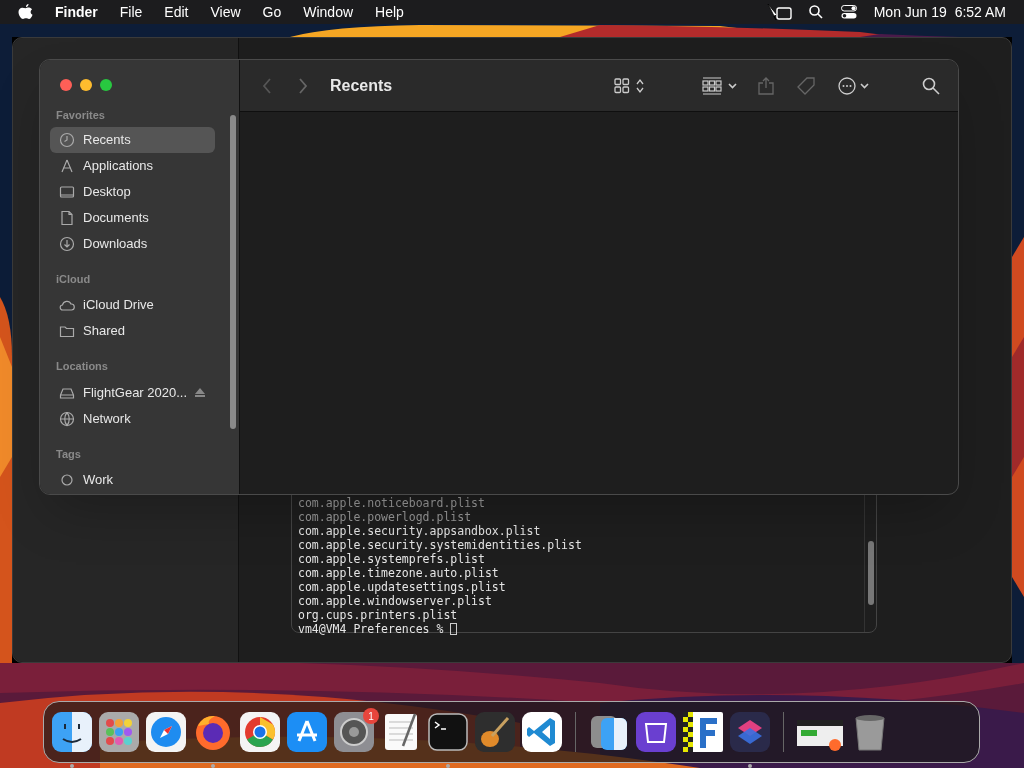 This screenshot has width=1024, height=768. Describe the element at coordinates (371, 716) in the screenshot. I see `notification-badge: 1` at that location.